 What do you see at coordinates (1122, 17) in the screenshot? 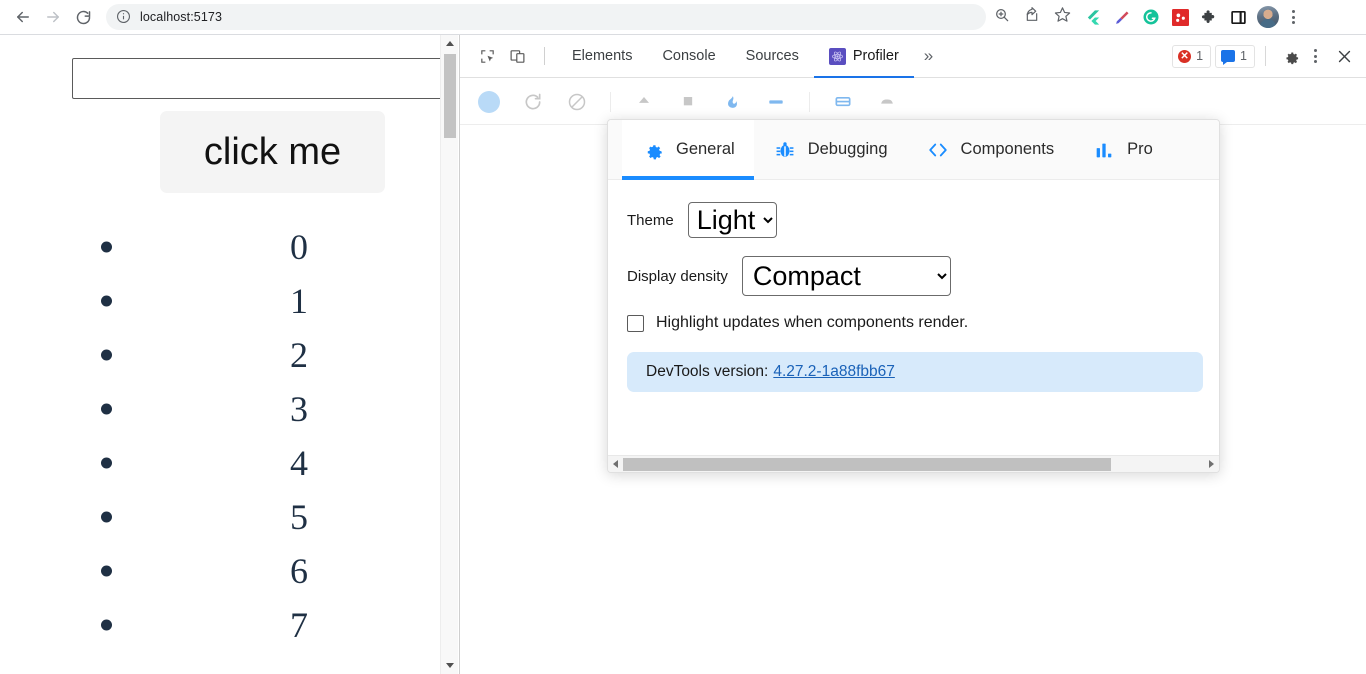
I see `eyedropper-icon` at bounding box center [1122, 17].